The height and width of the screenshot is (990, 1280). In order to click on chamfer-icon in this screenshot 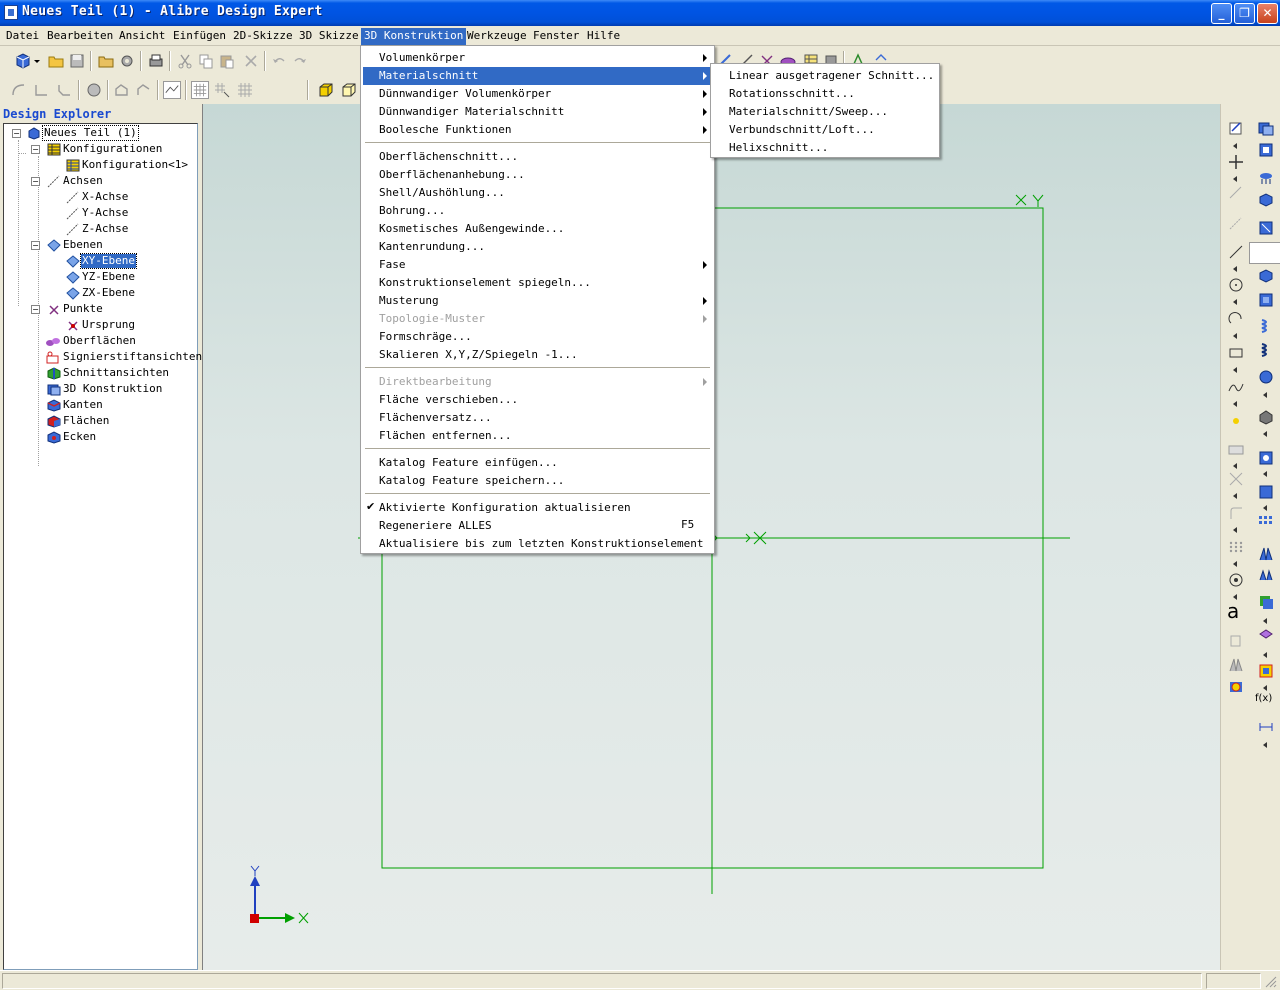, I will do `click(65, 90)`.